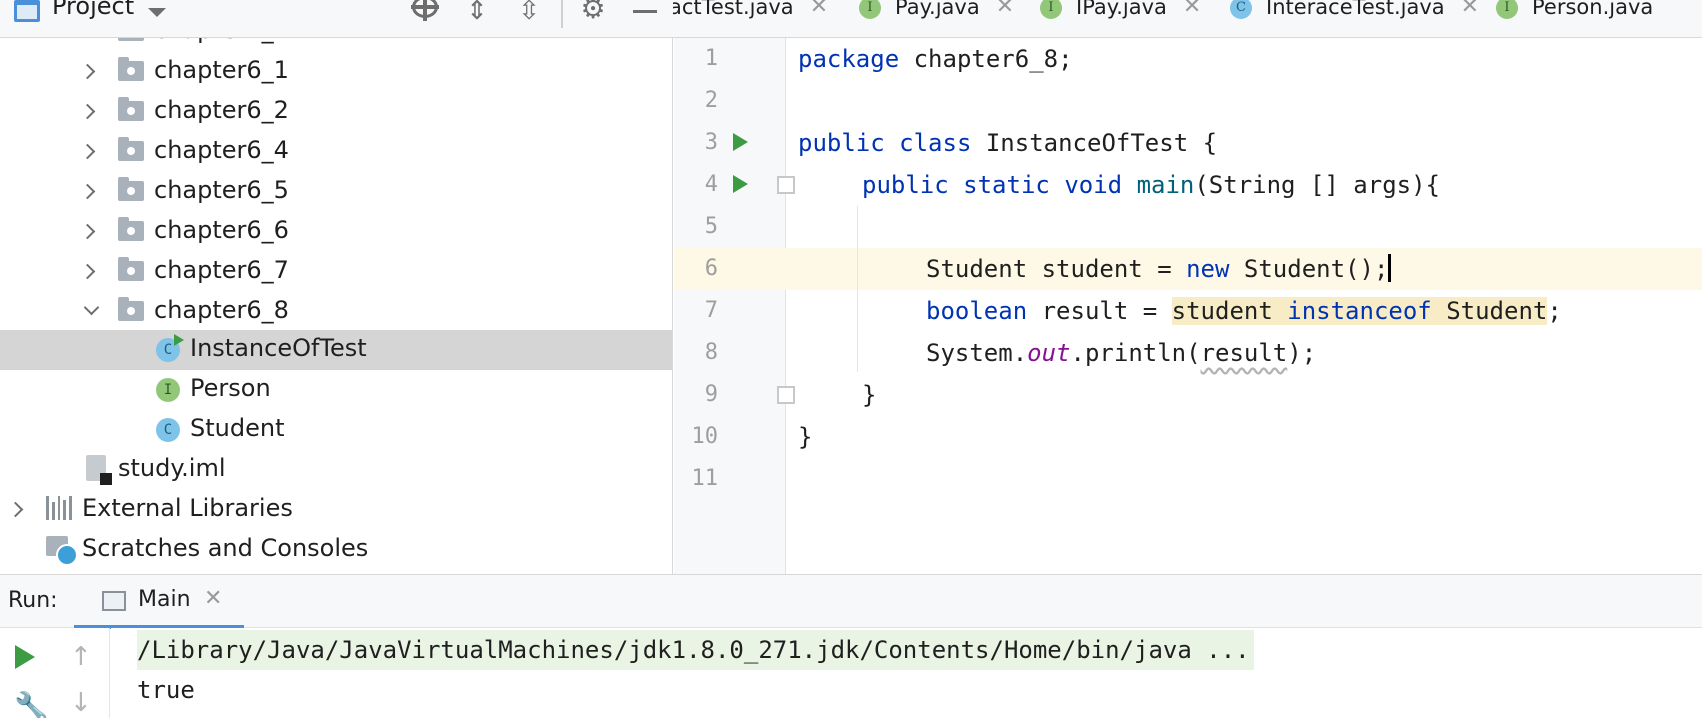 This screenshot has width=1702, height=718. Describe the element at coordinates (1121, 353) in the screenshot. I see `code-line-8: System.out.println(result);` at that location.